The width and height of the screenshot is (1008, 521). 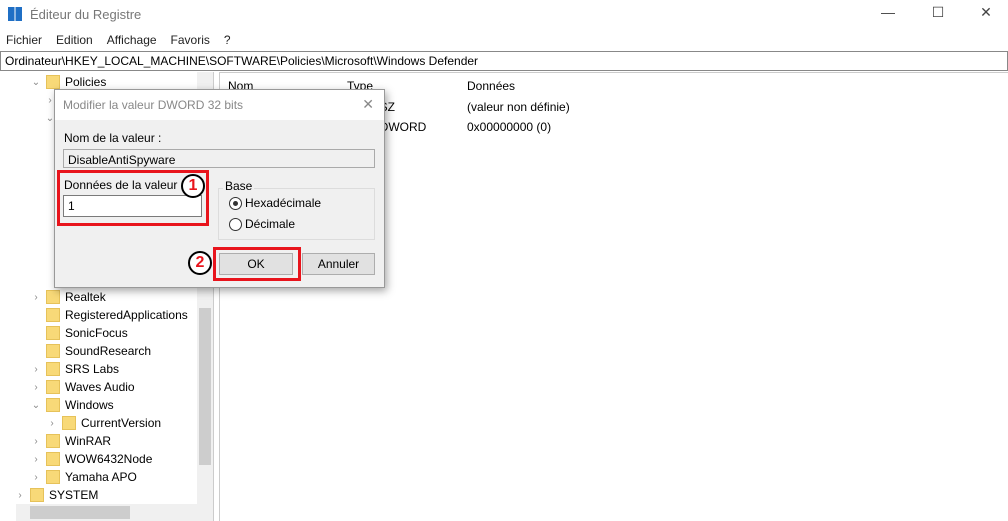 What do you see at coordinates (103, 423) in the screenshot?
I see `tree-item: › CurrentVersion` at bounding box center [103, 423].